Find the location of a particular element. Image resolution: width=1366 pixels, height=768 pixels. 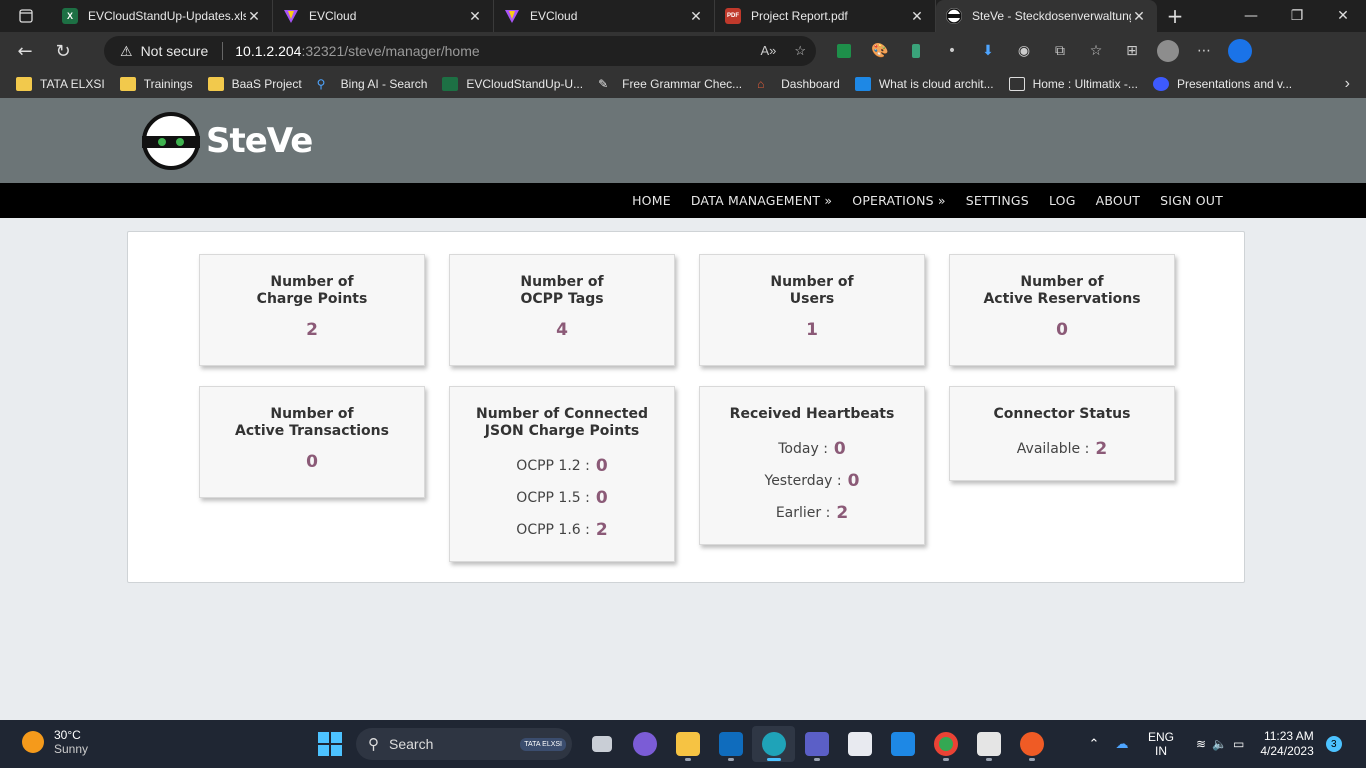

extension-mouse-icon: • is located at coordinates (952, 51).